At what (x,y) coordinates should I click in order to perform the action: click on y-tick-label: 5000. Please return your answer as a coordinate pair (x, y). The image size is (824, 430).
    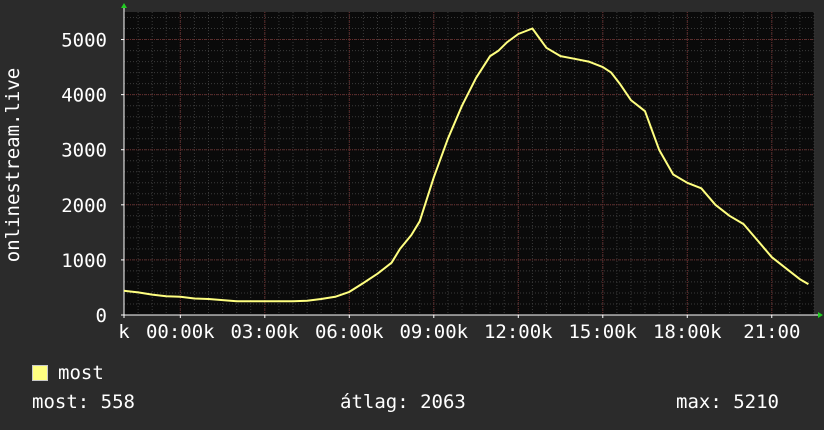
    Looking at the image, I should click on (84, 41).